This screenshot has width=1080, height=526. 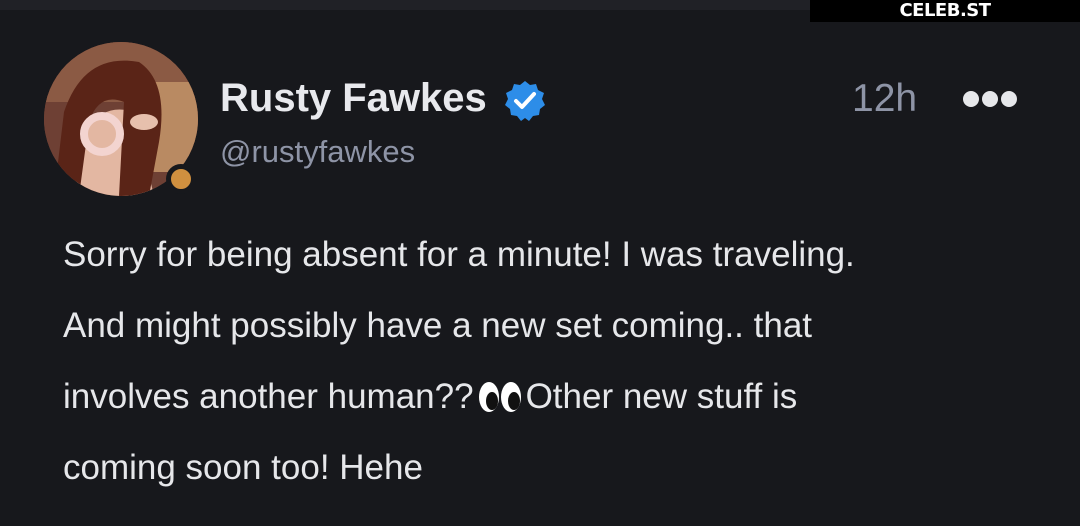 What do you see at coordinates (525, 101) in the screenshot?
I see `verified-badge-icon` at bounding box center [525, 101].